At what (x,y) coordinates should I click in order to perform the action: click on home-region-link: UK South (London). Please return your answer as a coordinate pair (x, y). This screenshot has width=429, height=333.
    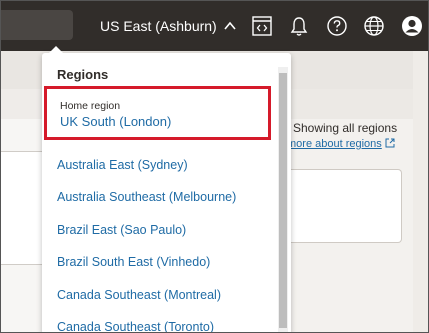
    Looking at the image, I should click on (115, 121).